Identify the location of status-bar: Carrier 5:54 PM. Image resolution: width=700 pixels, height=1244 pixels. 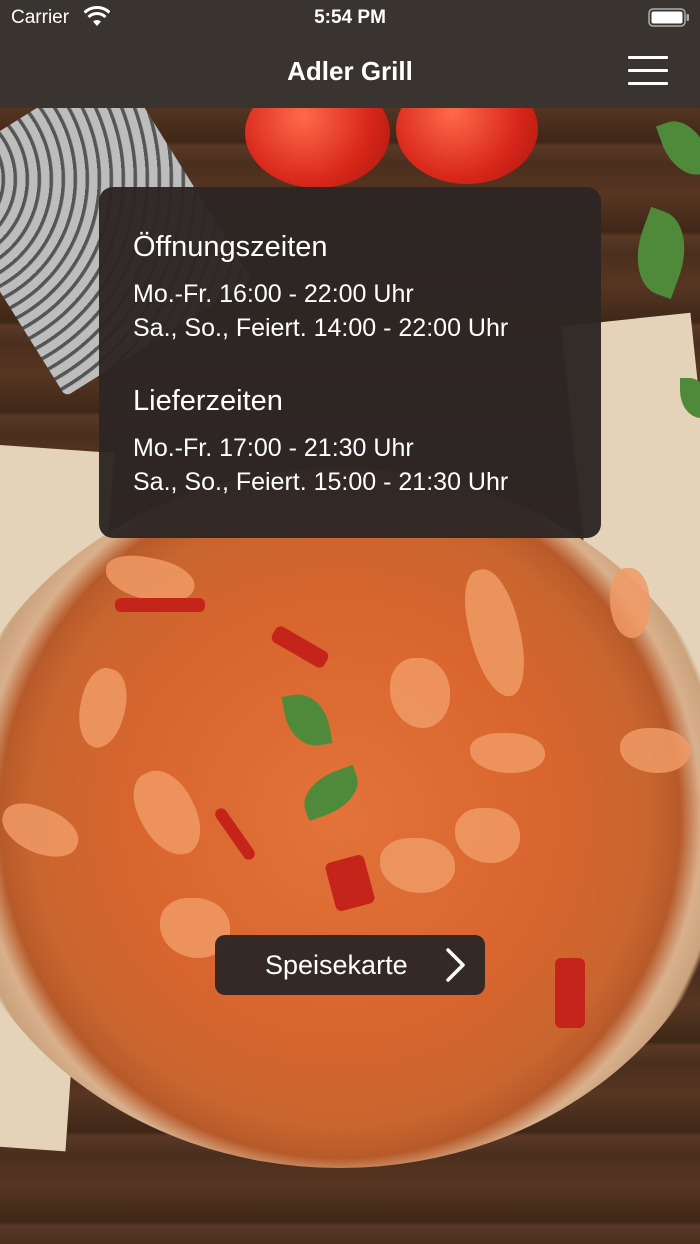
(350, 18).